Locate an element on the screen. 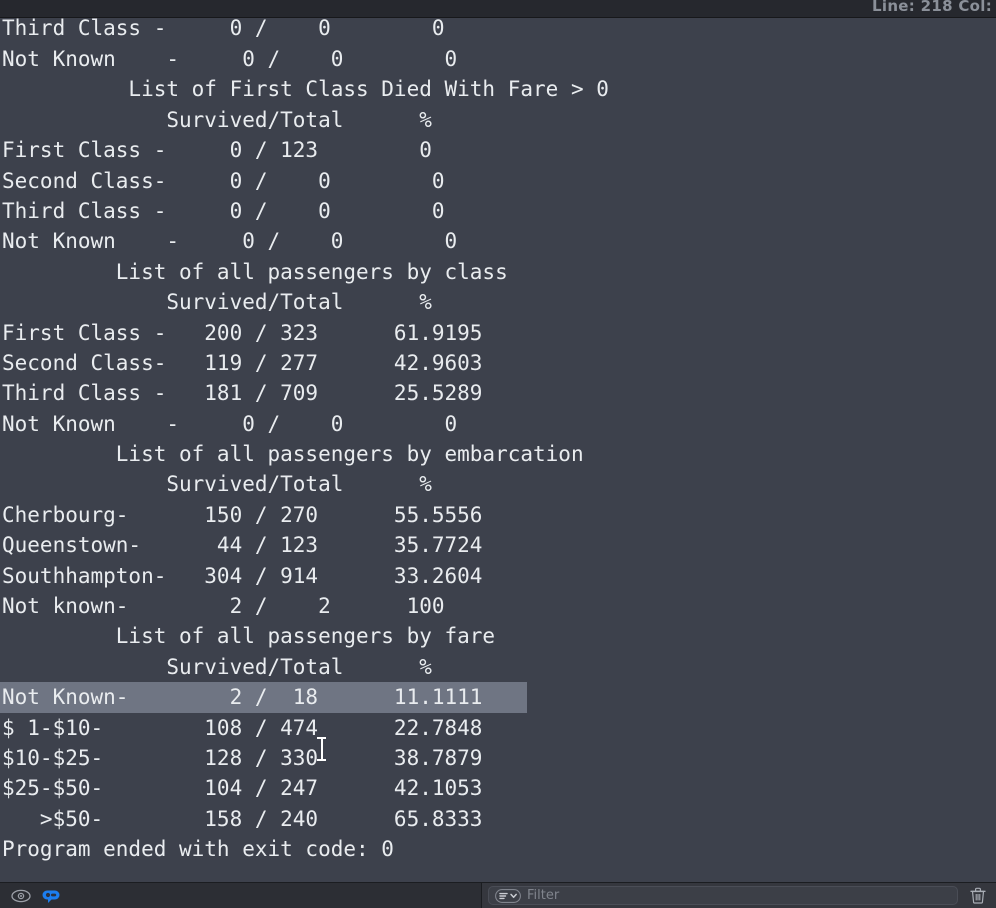 The width and height of the screenshot is (996, 908). console-output-icon is located at coordinates (51, 896).